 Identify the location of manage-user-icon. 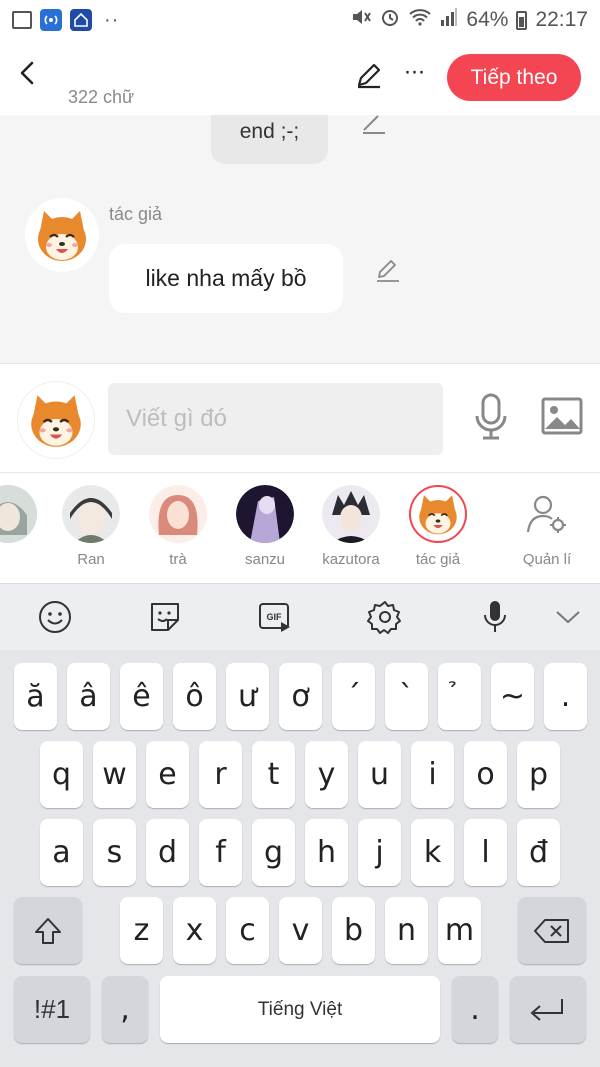
(547, 514).